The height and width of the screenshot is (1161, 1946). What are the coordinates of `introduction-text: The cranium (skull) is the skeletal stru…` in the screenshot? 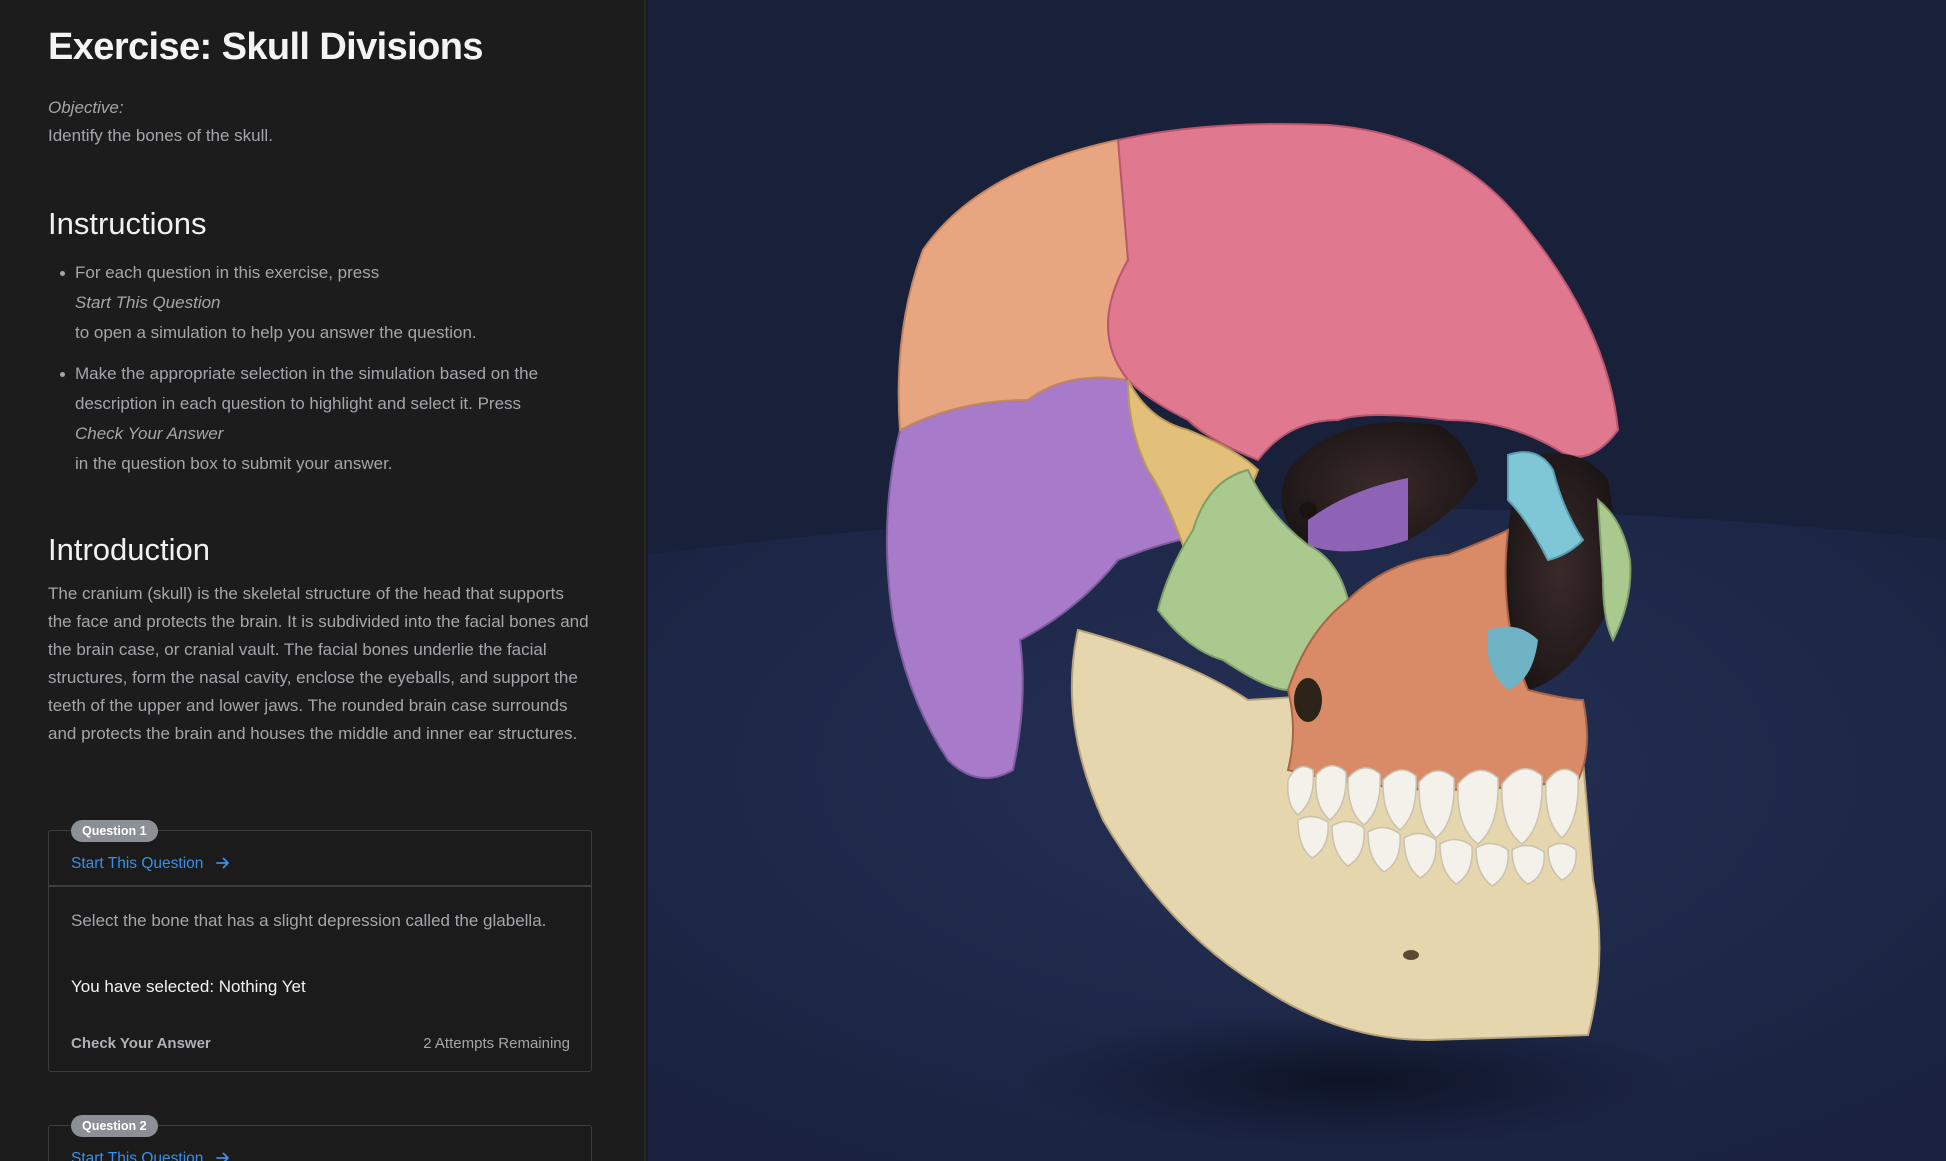 It's located at (318, 663).